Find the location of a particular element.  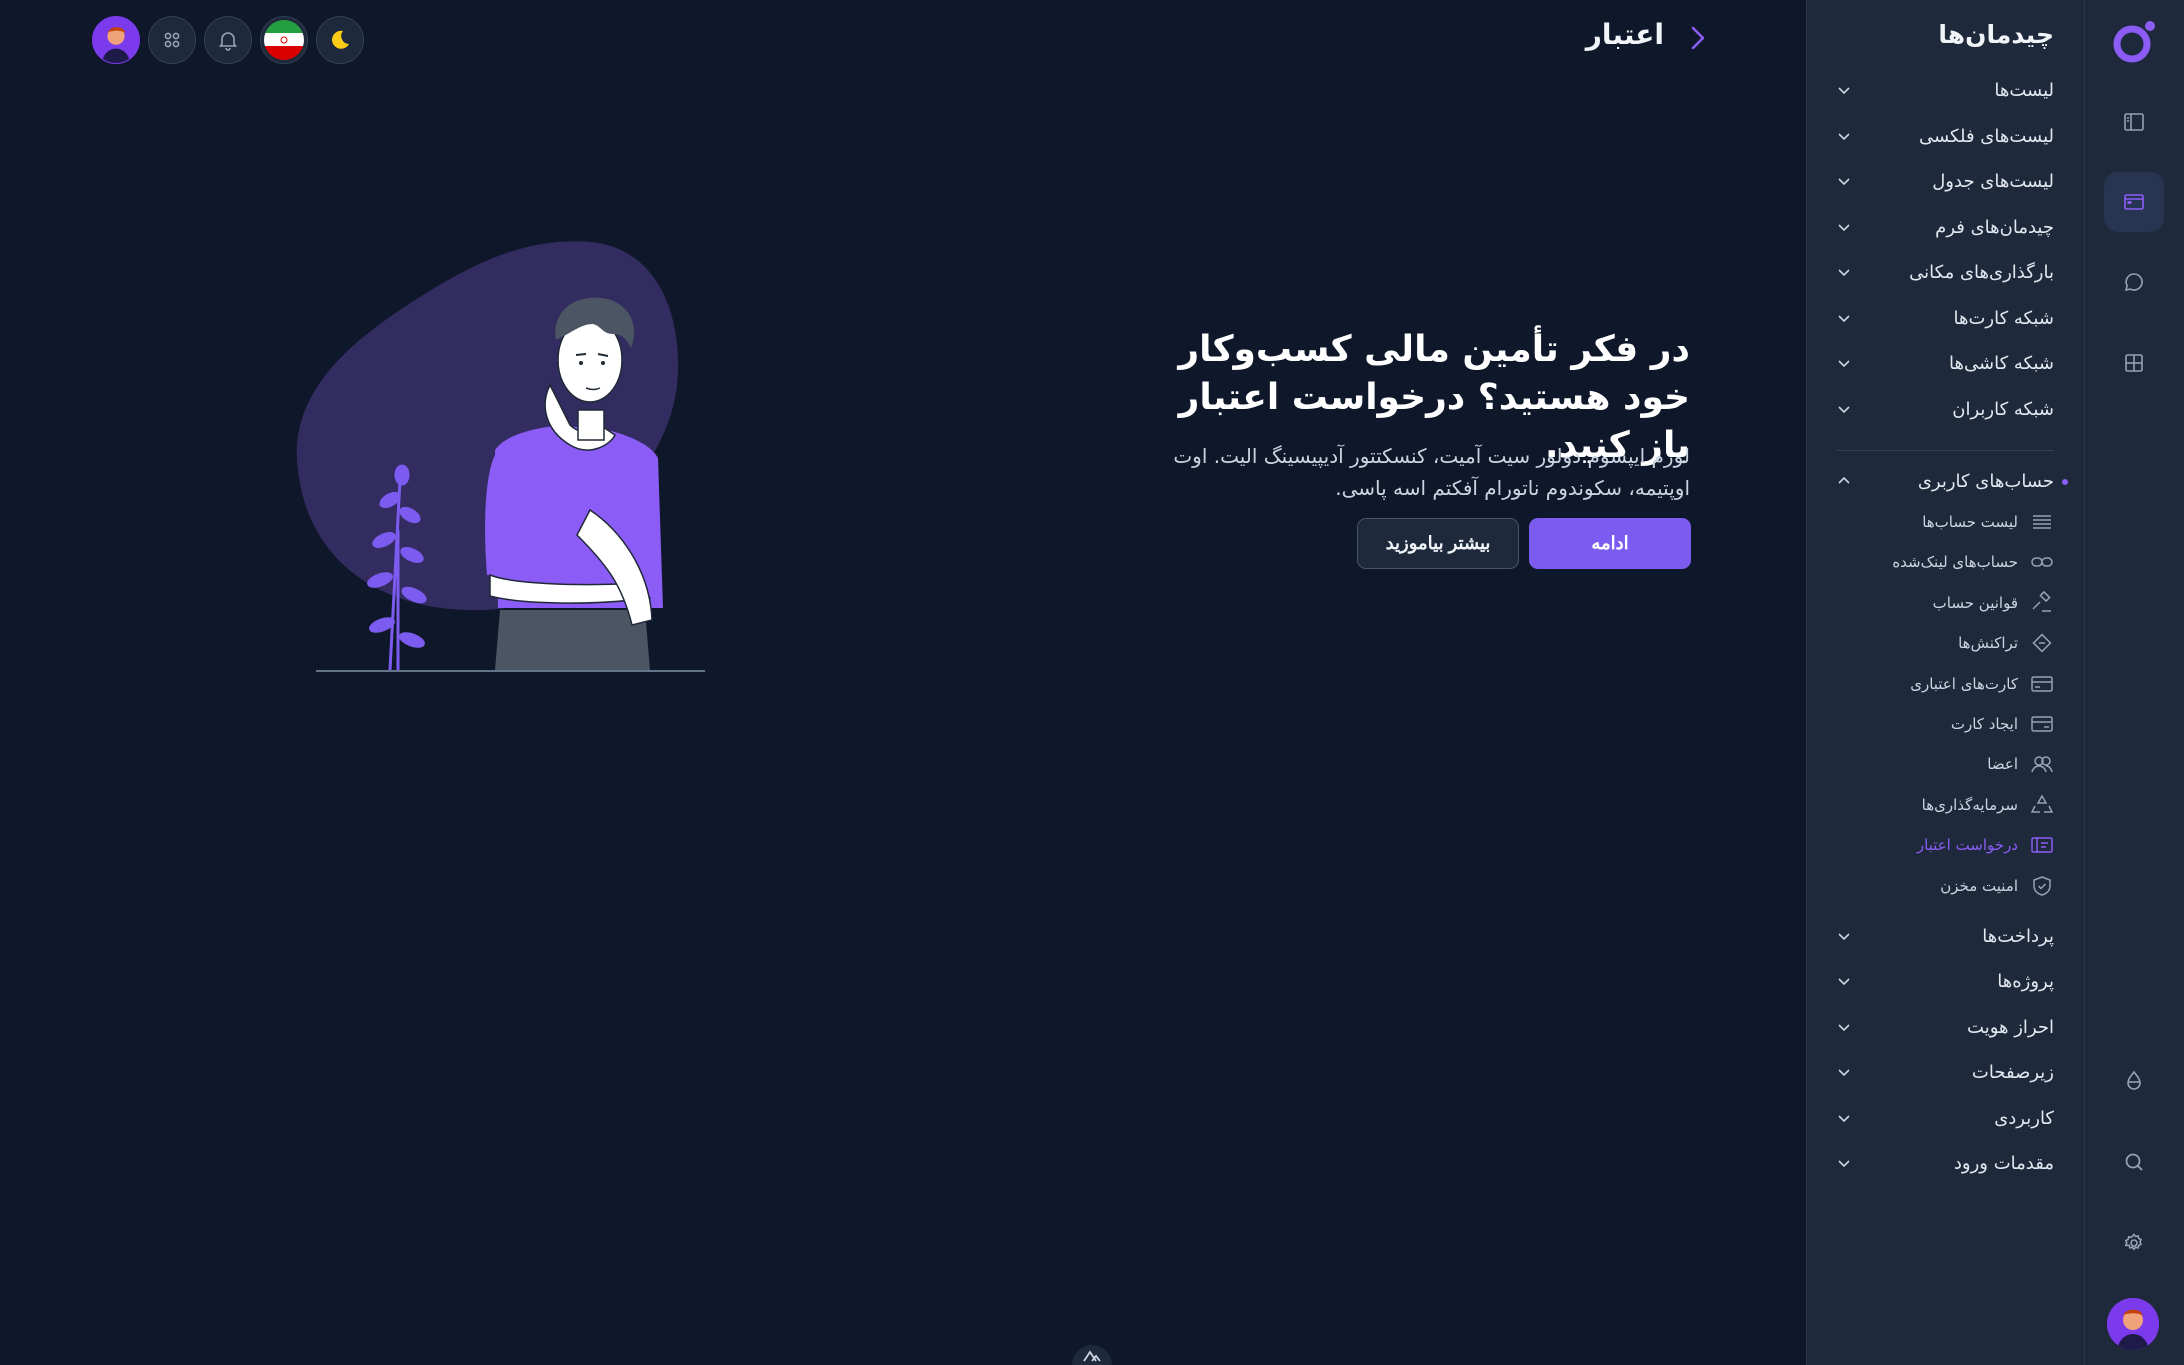

rail-settings-button is located at coordinates (2134, 1243).